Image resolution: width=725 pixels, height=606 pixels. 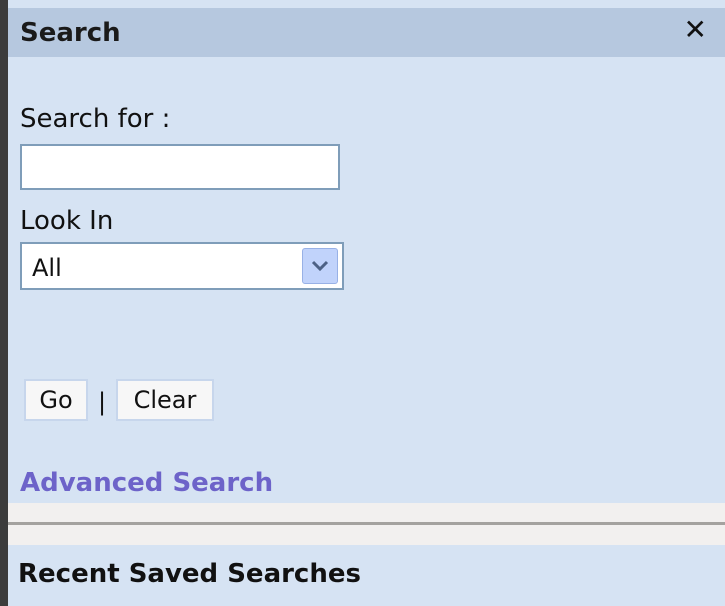 I want to click on section-divider-lower, so click(x=366, y=535).